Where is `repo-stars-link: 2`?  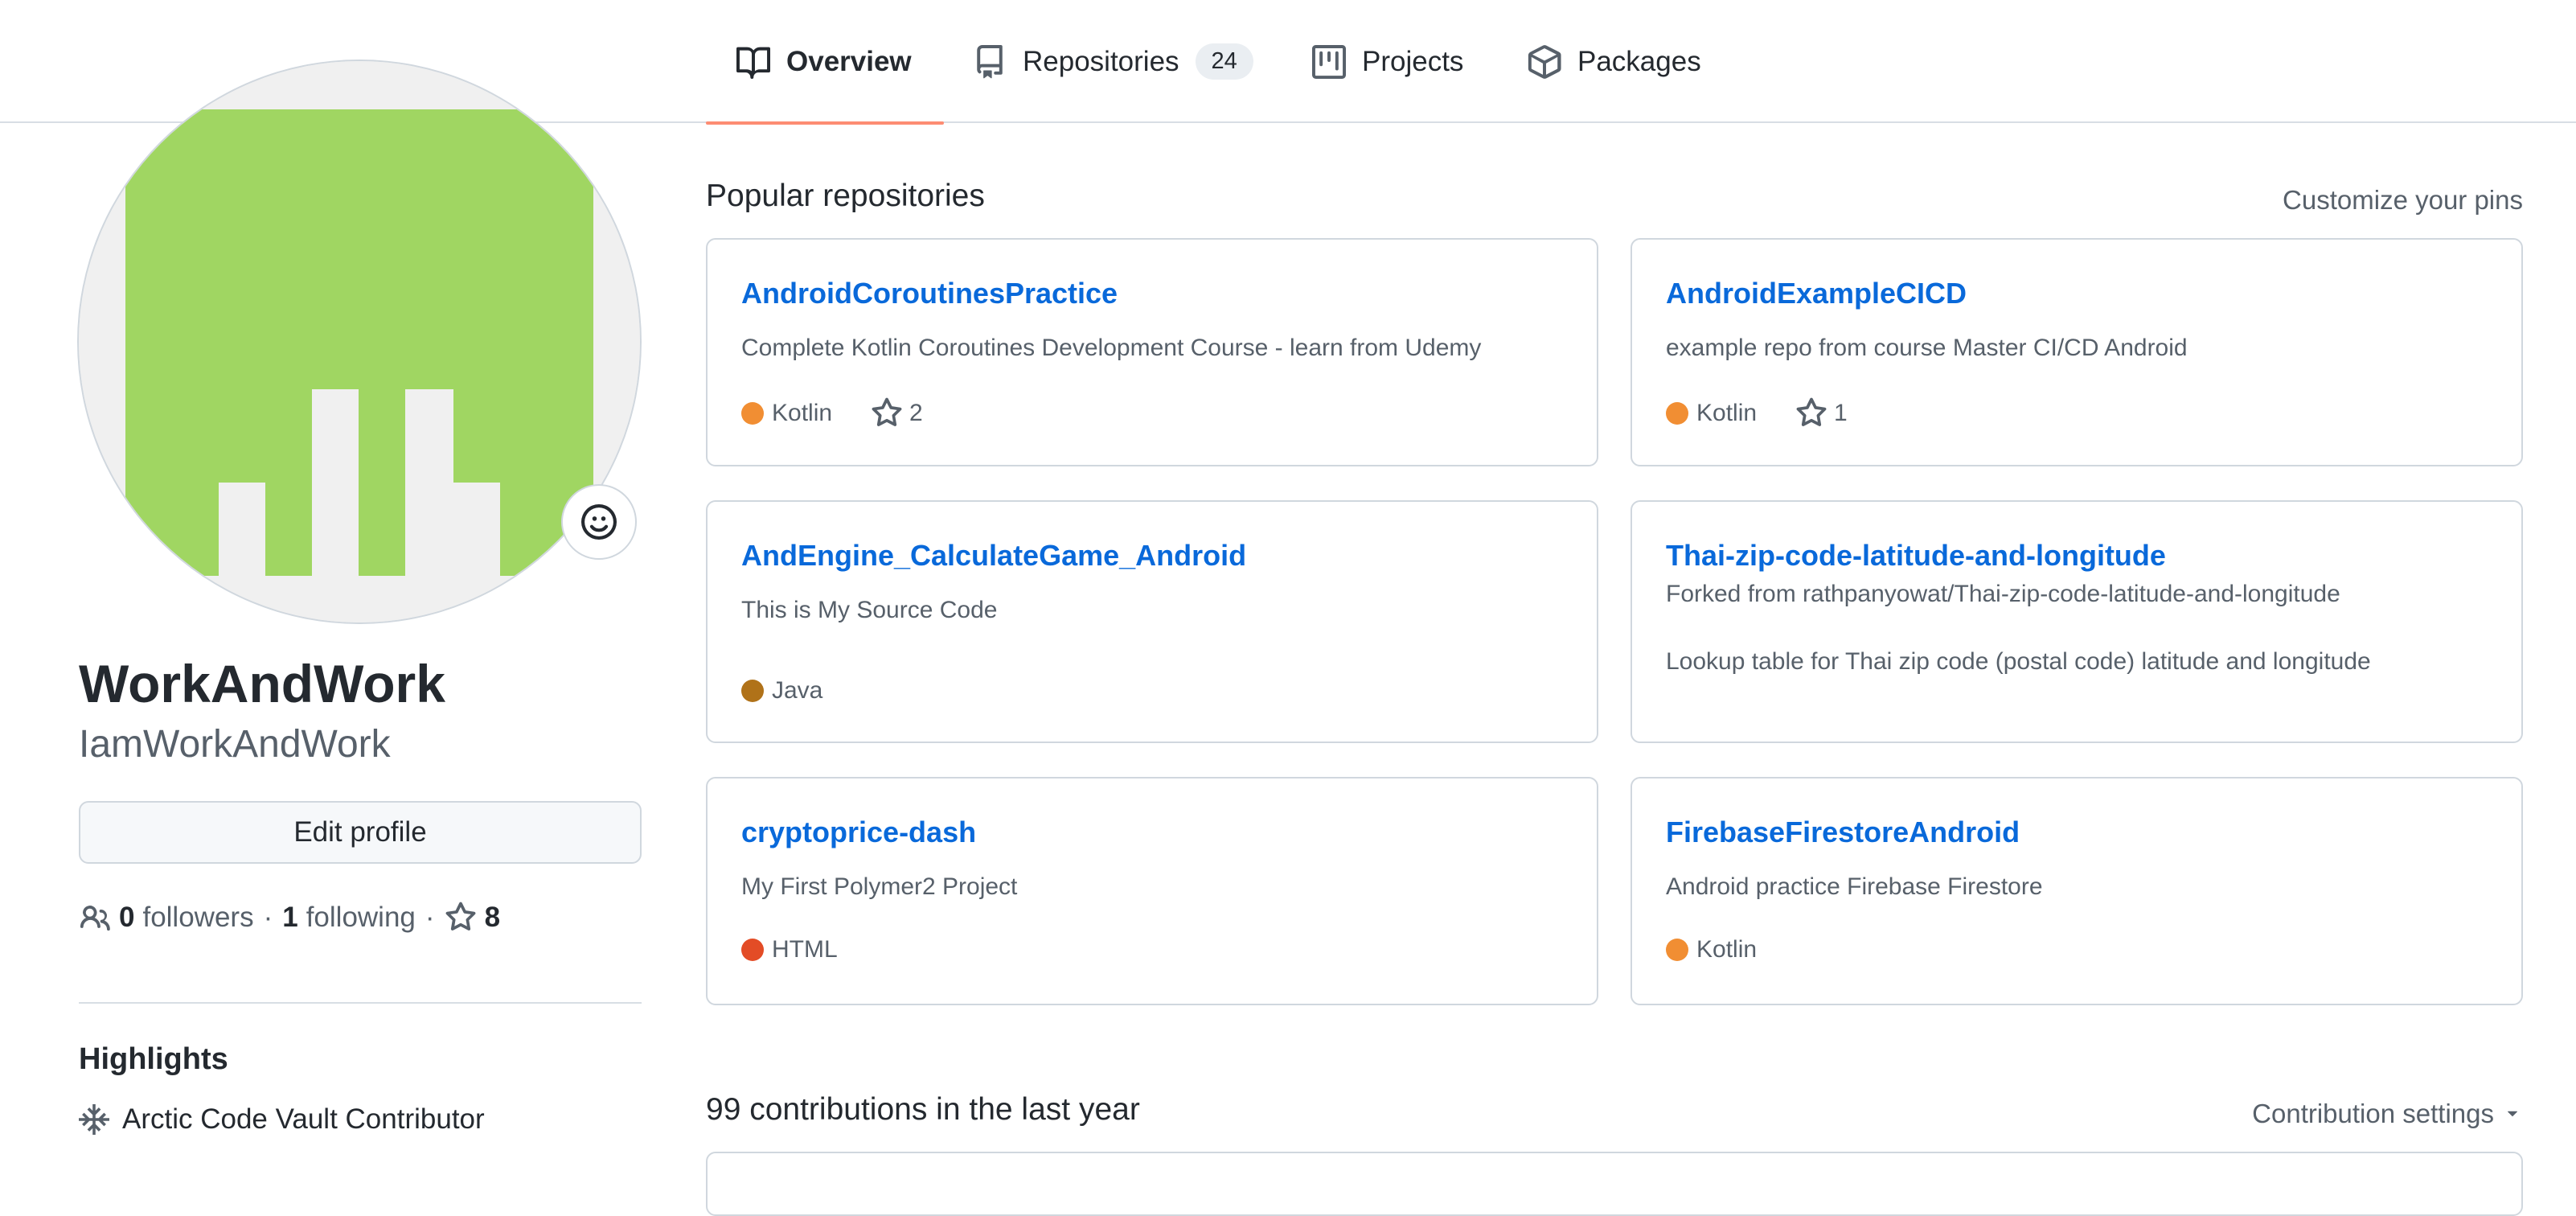 repo-stars-link: 2 is located at coordinates (897, 413).